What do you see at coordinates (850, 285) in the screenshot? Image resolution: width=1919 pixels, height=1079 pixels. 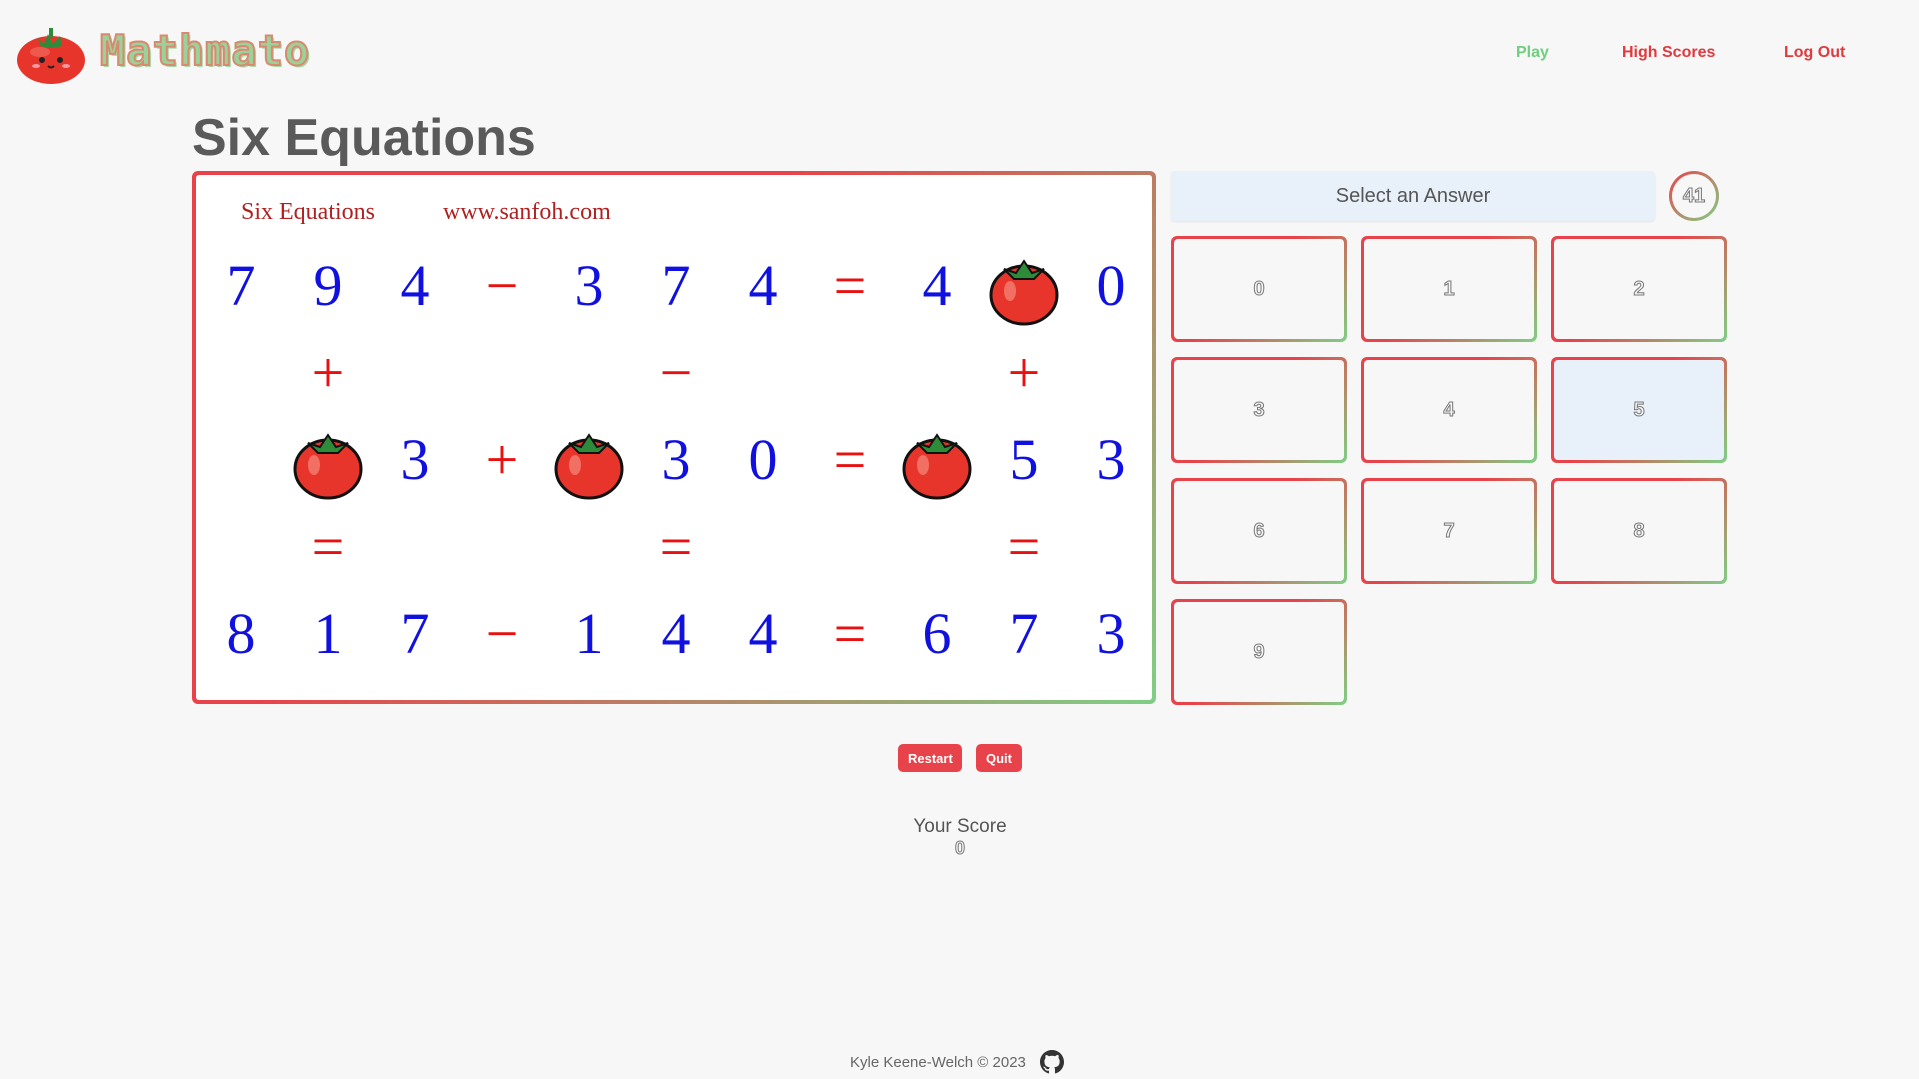 I see `puzzle-operator-r0-c7: =` at bounding box center [850, 285].